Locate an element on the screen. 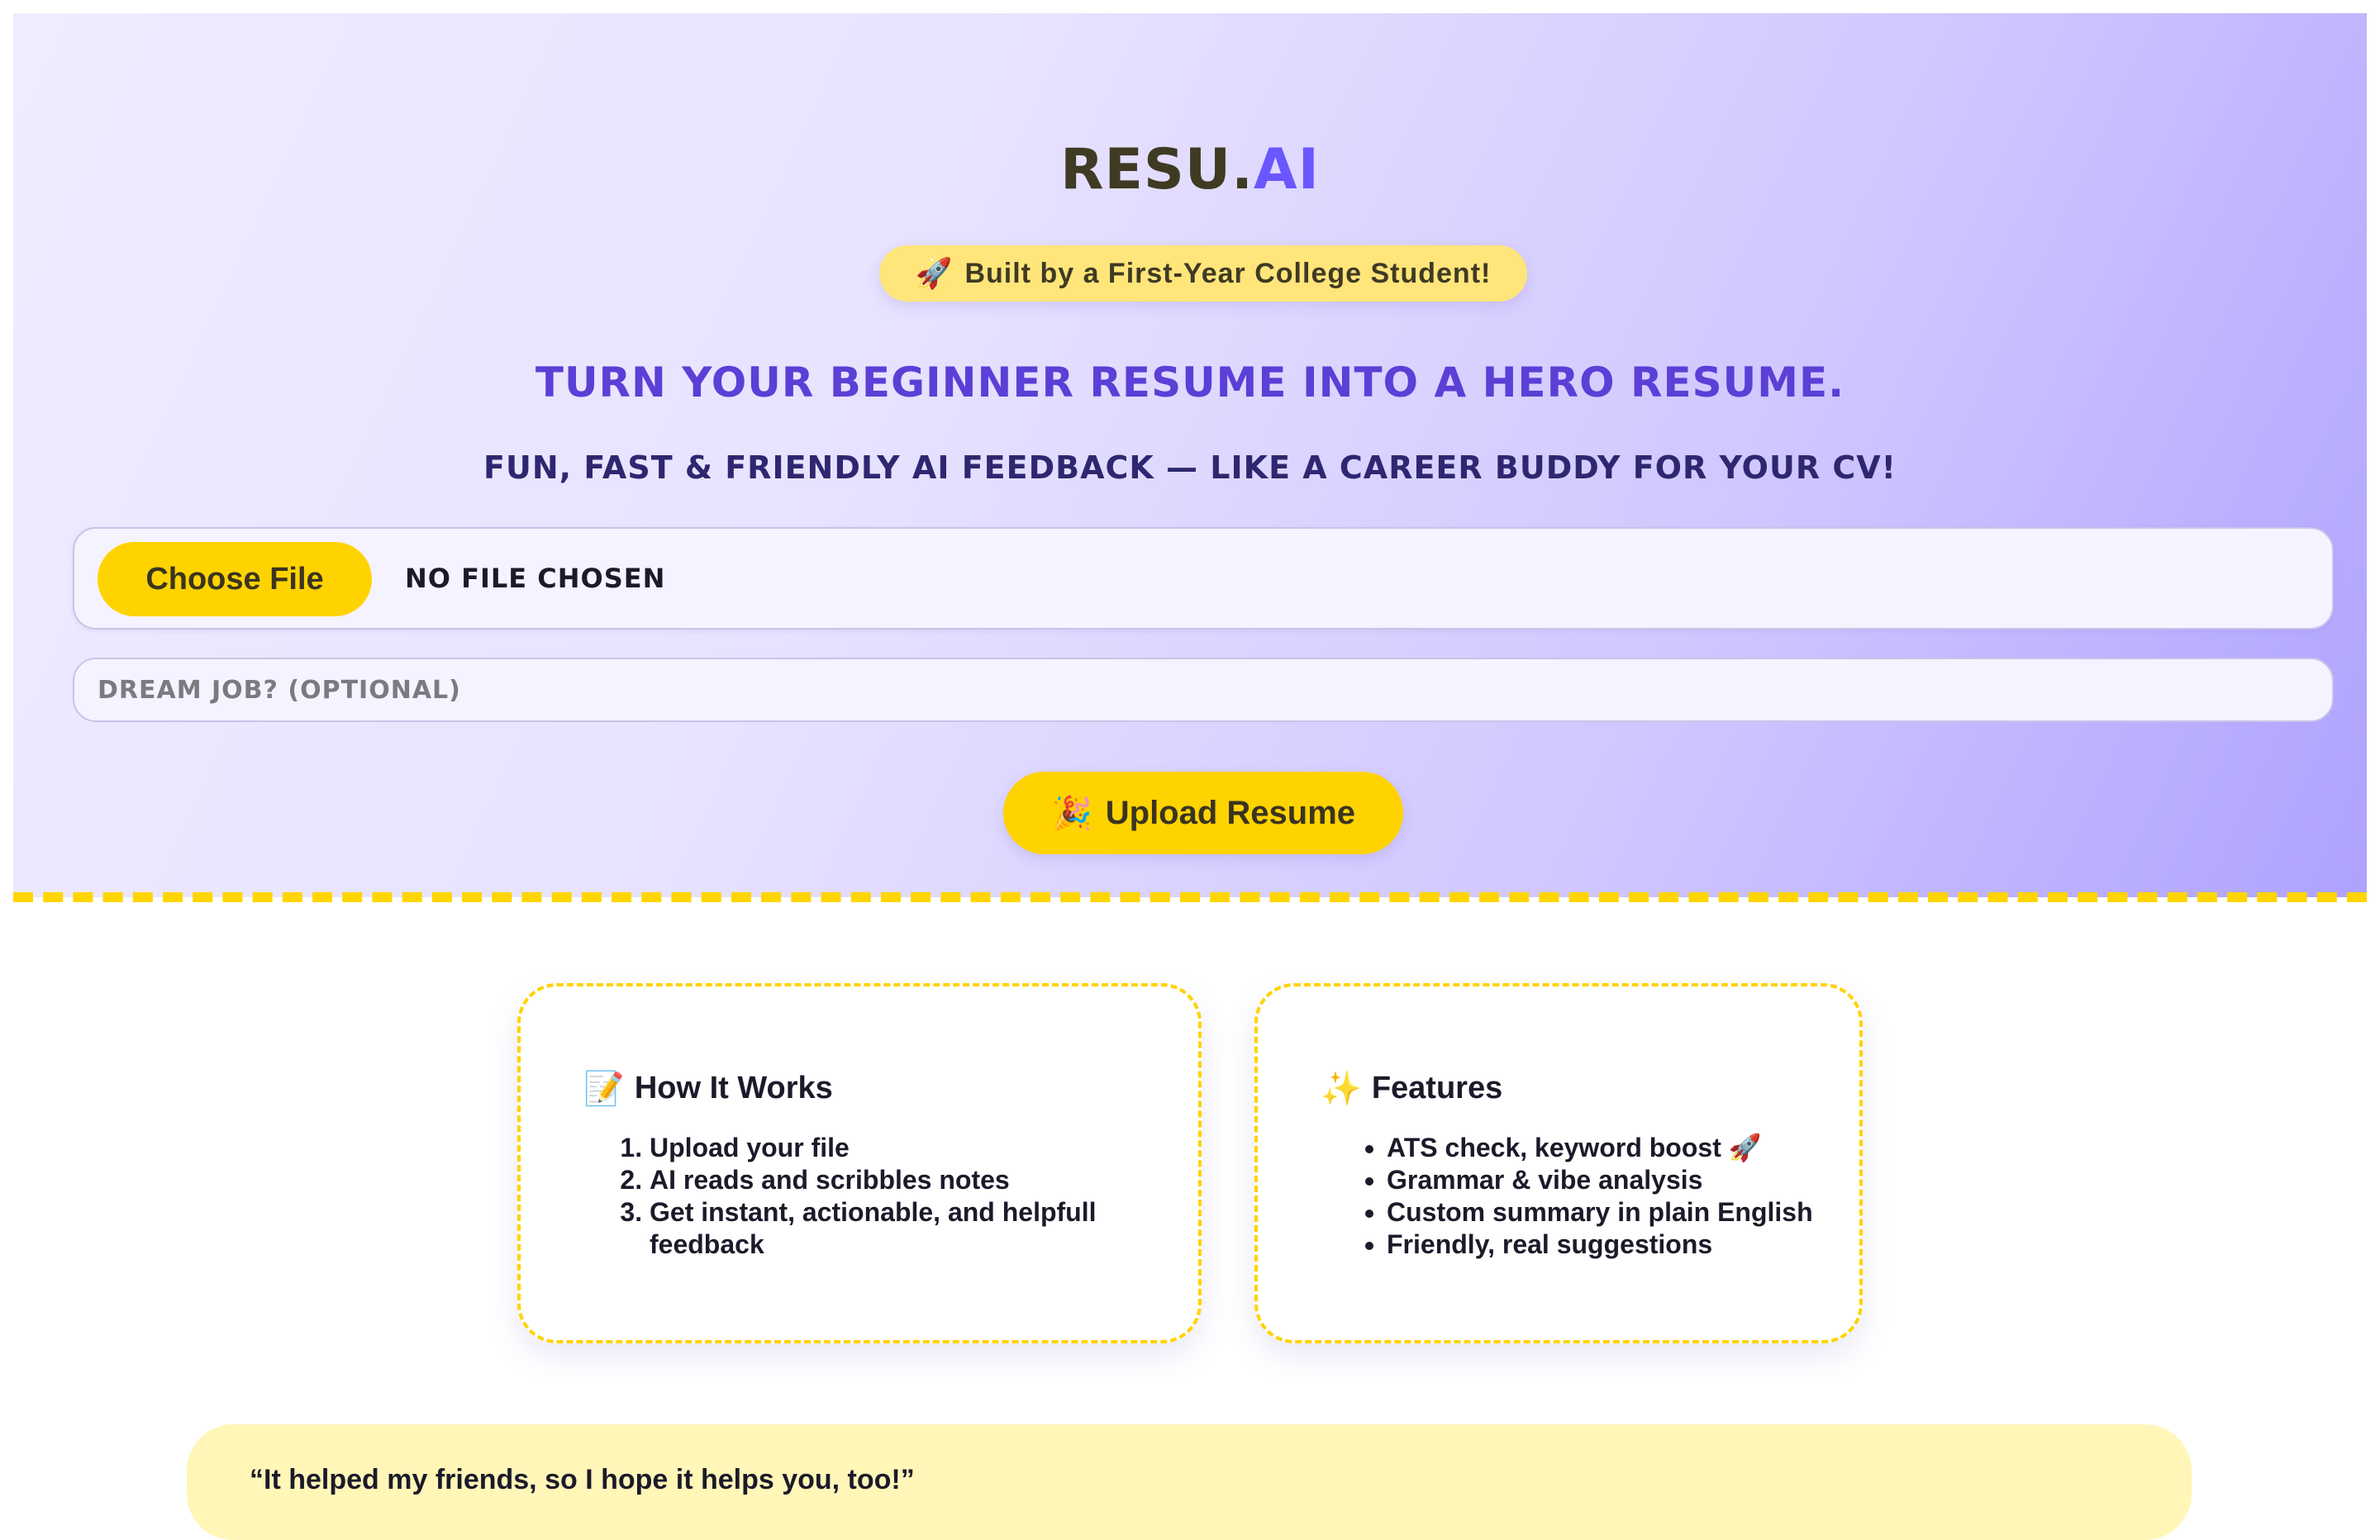  badge-text: Built by a First-Year College Student! is located at coordinates (1228, 273).